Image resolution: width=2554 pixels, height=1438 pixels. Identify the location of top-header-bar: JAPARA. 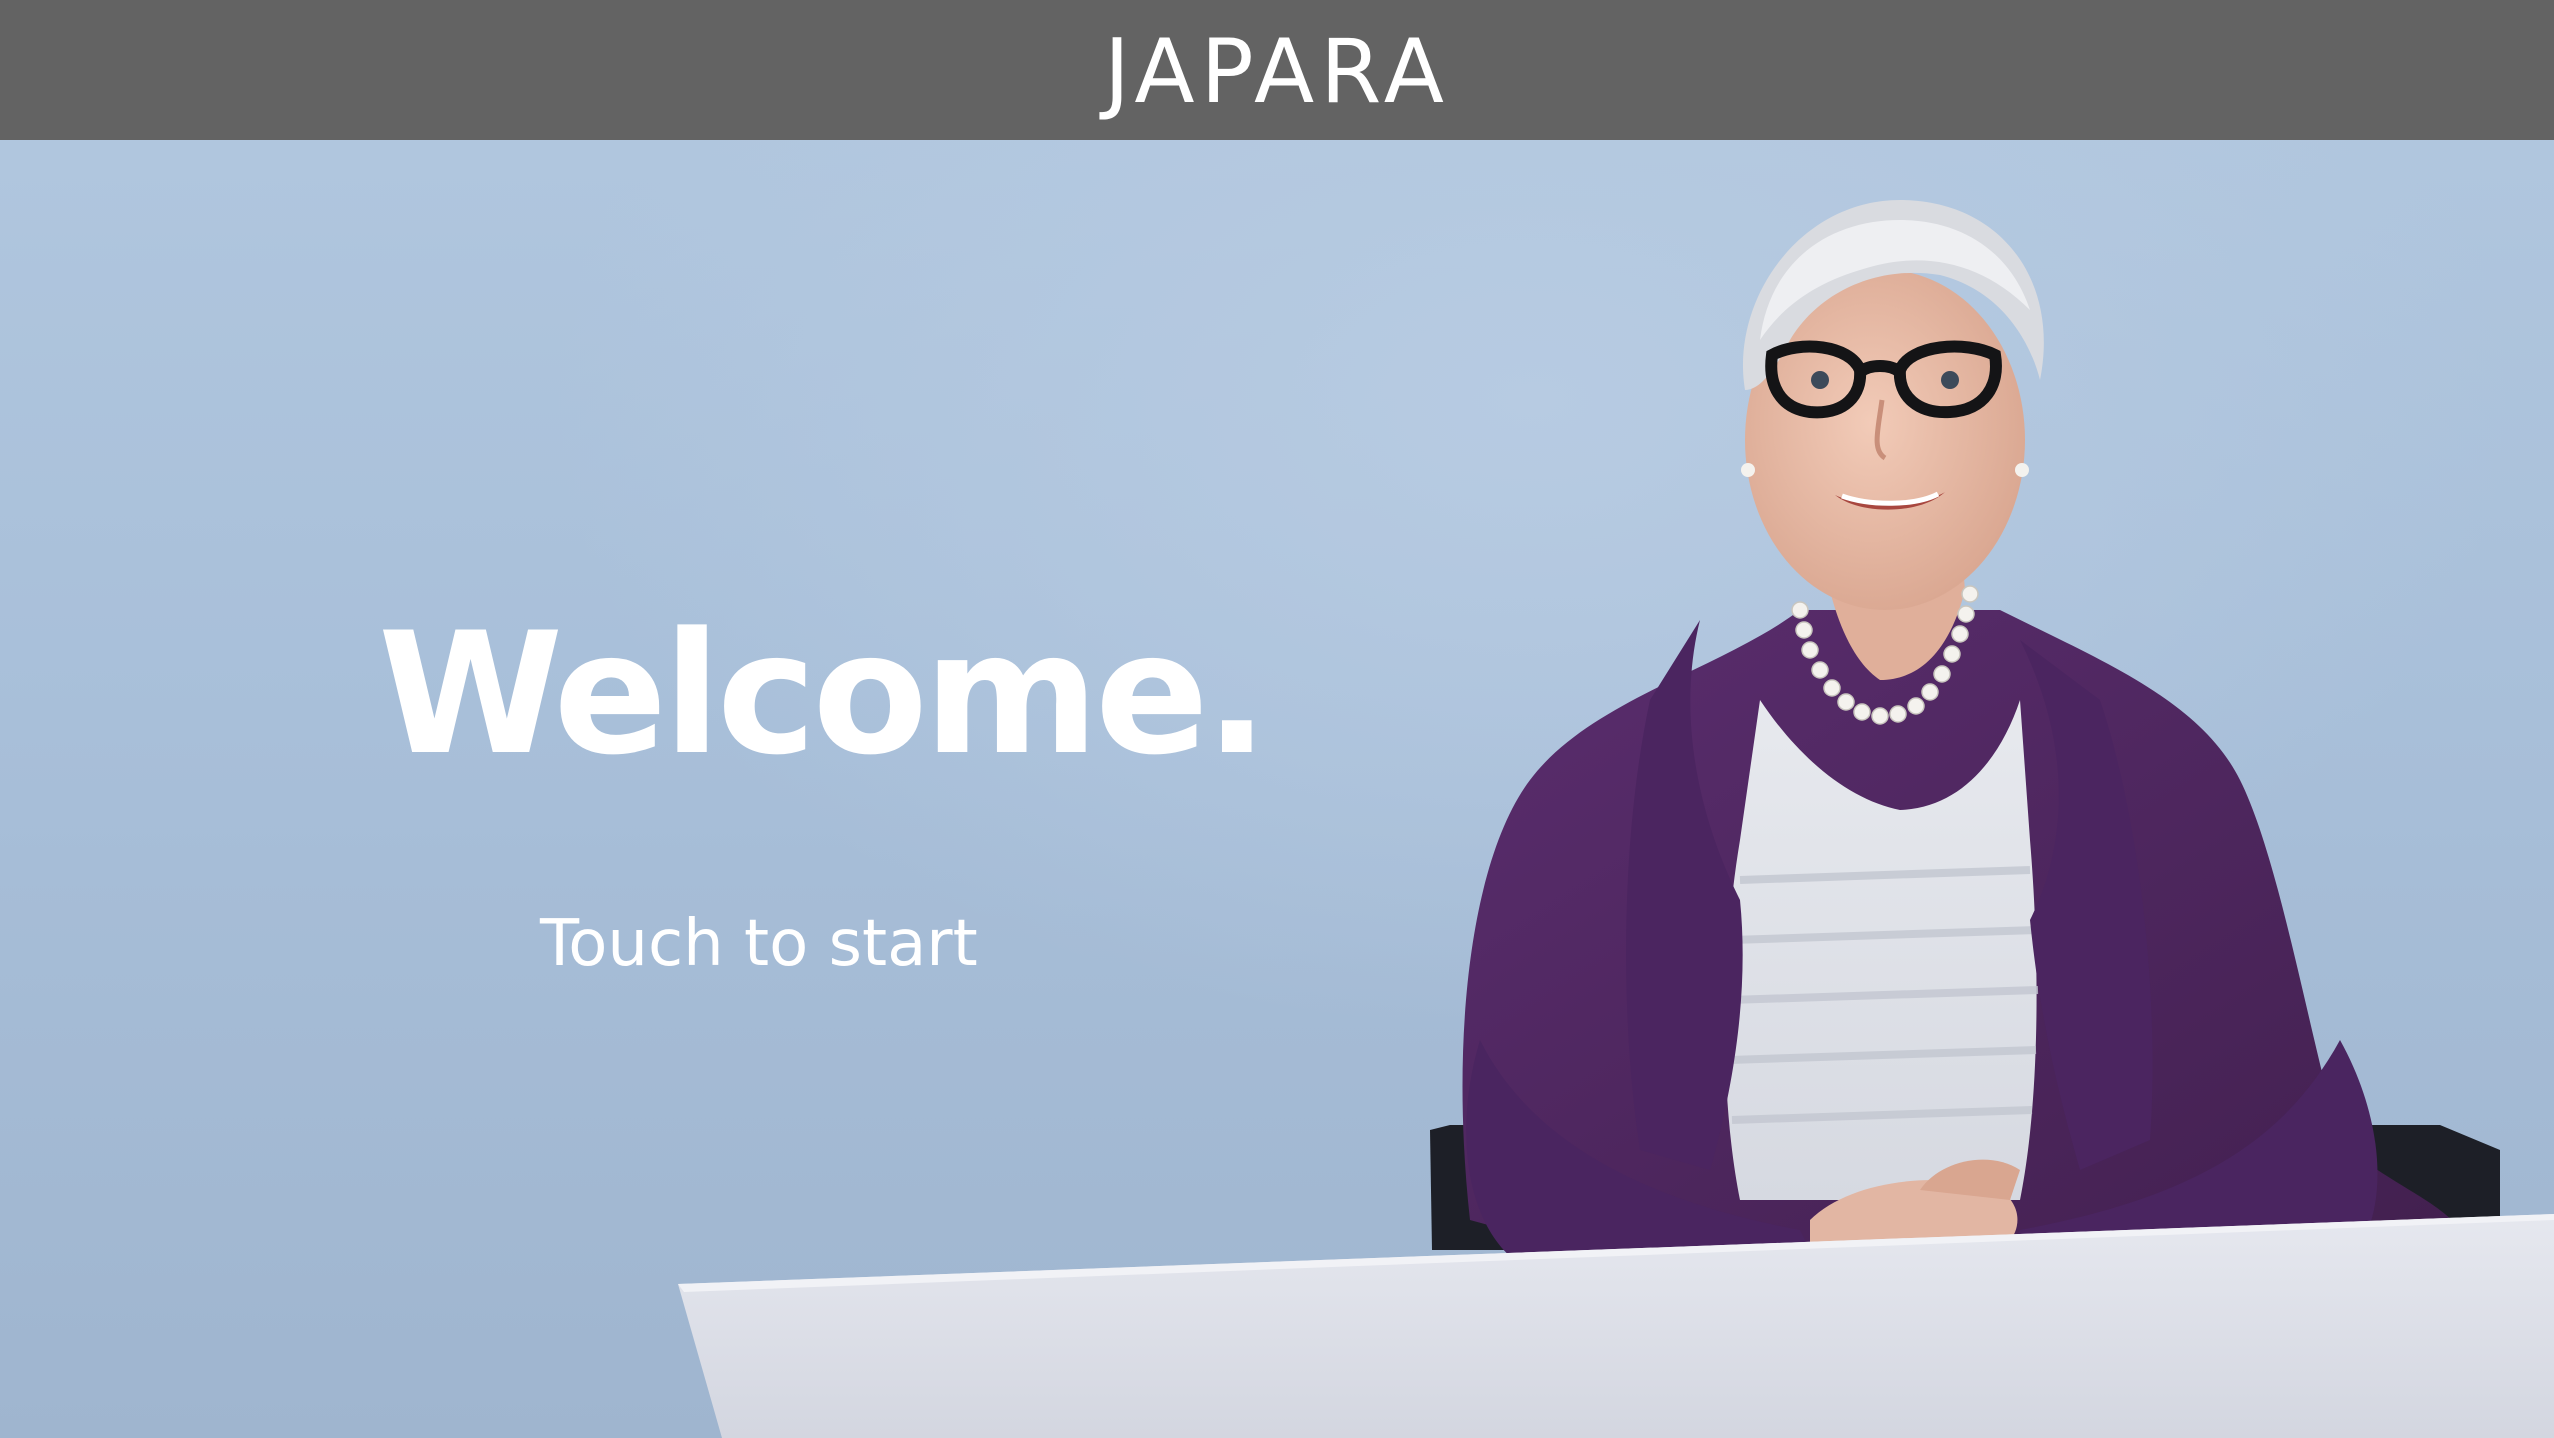
(1277, 70).